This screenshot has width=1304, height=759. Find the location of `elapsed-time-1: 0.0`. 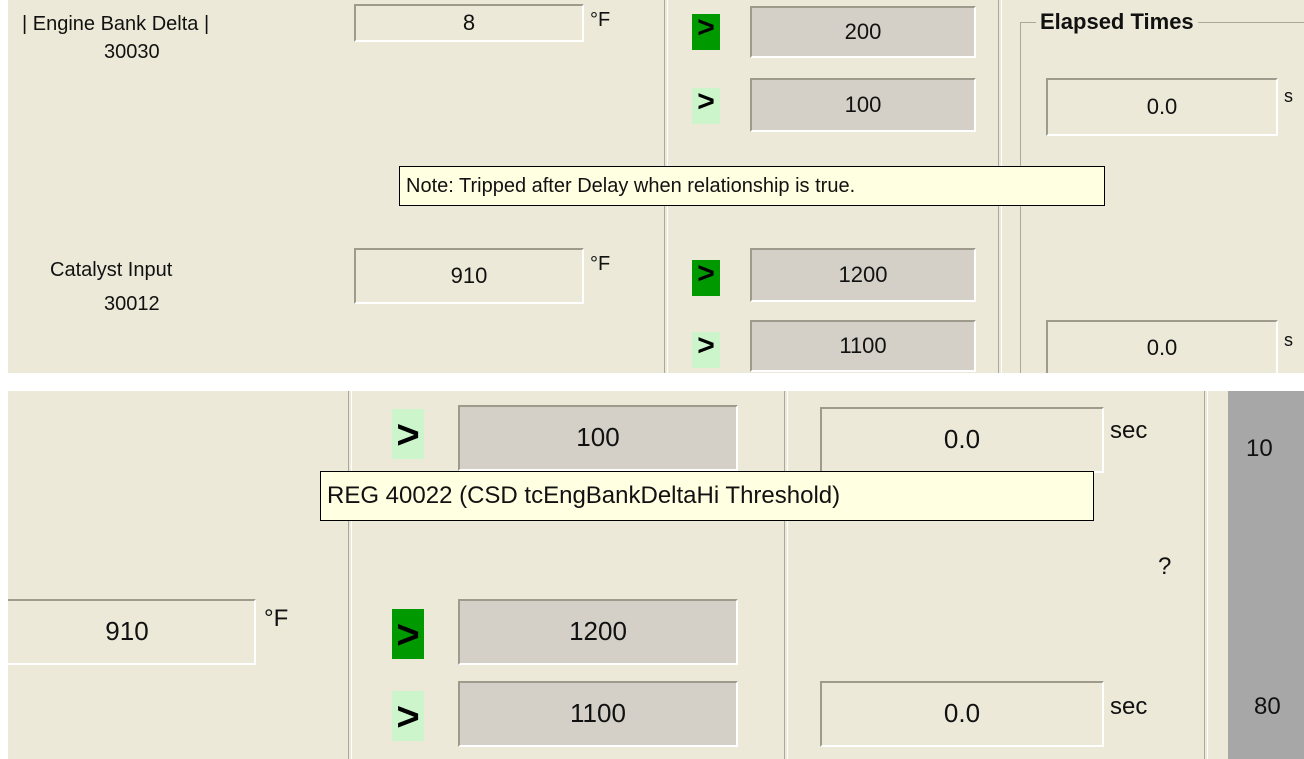

elapsed-time-1: 0.0 is located at coordinates (1162, 107).